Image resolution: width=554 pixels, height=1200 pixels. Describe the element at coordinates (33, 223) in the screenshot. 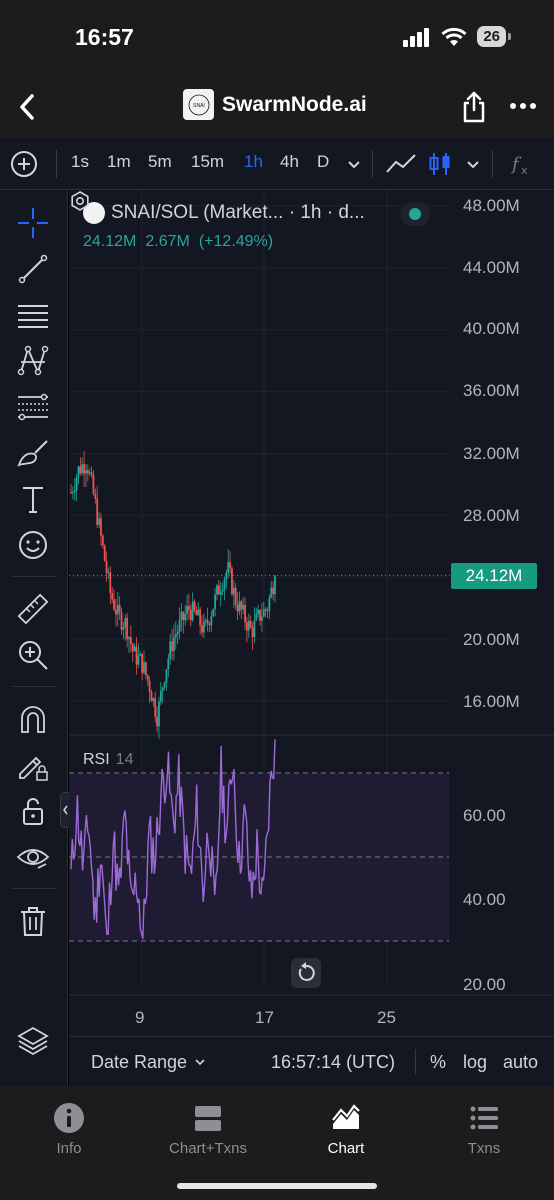

I see `crosshair-icon` at that location.